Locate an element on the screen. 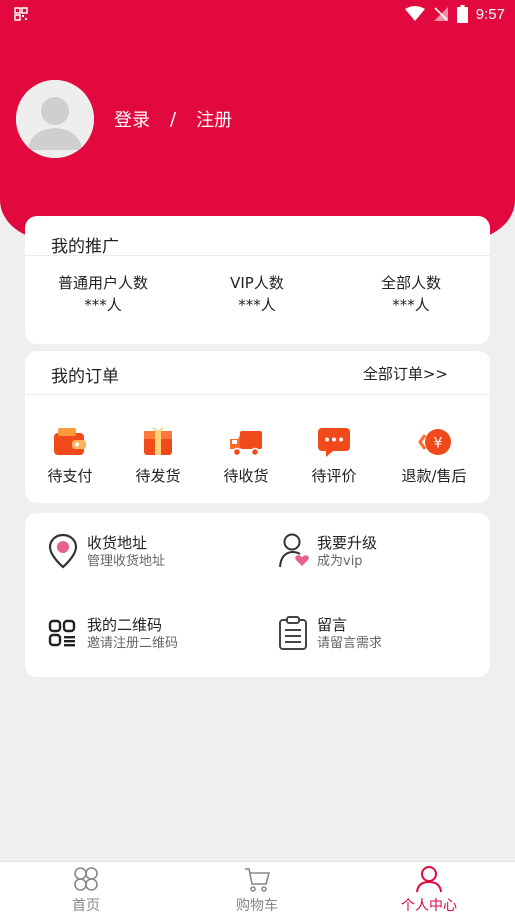 Image resolution: width=515 pixels, height=917 pixels. bottom-nav: 首页 购物车 个人中心 is located at coordinates (257, 889).